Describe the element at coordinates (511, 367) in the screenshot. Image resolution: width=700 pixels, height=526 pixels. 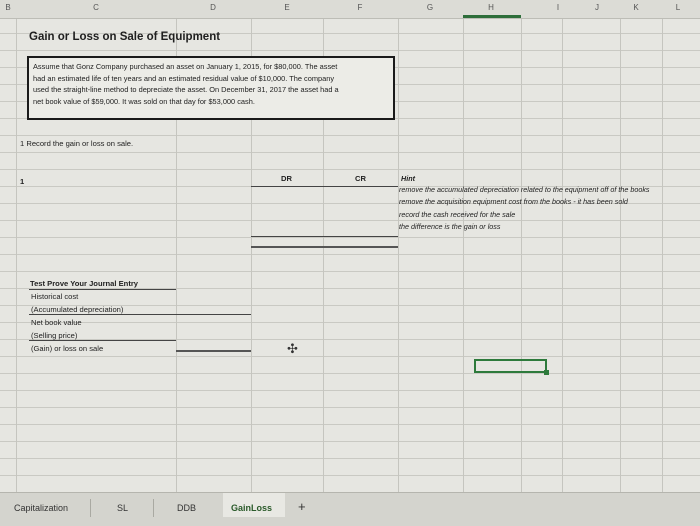
I see `active-cell` at that location.